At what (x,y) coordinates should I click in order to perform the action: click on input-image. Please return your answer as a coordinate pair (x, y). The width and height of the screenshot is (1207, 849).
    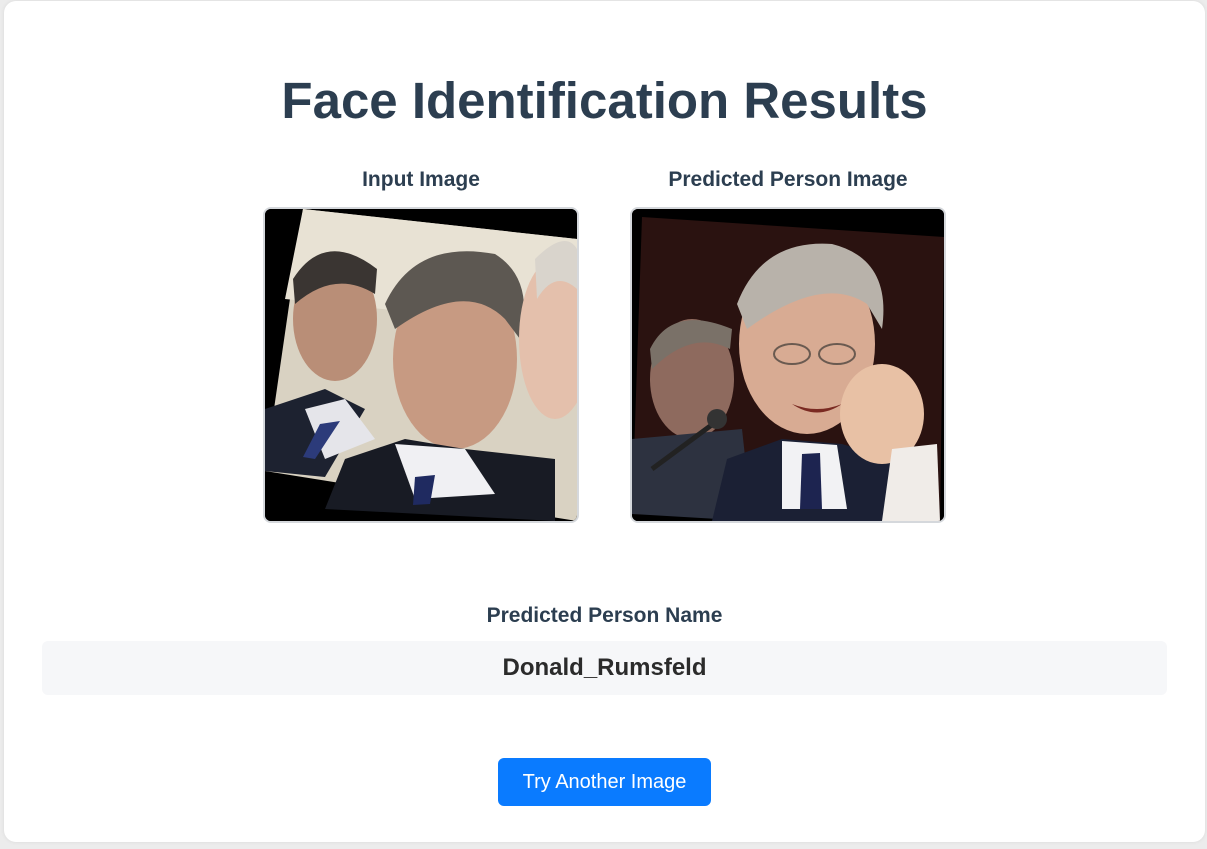
    Looking at the image, I should click on (421, 365).